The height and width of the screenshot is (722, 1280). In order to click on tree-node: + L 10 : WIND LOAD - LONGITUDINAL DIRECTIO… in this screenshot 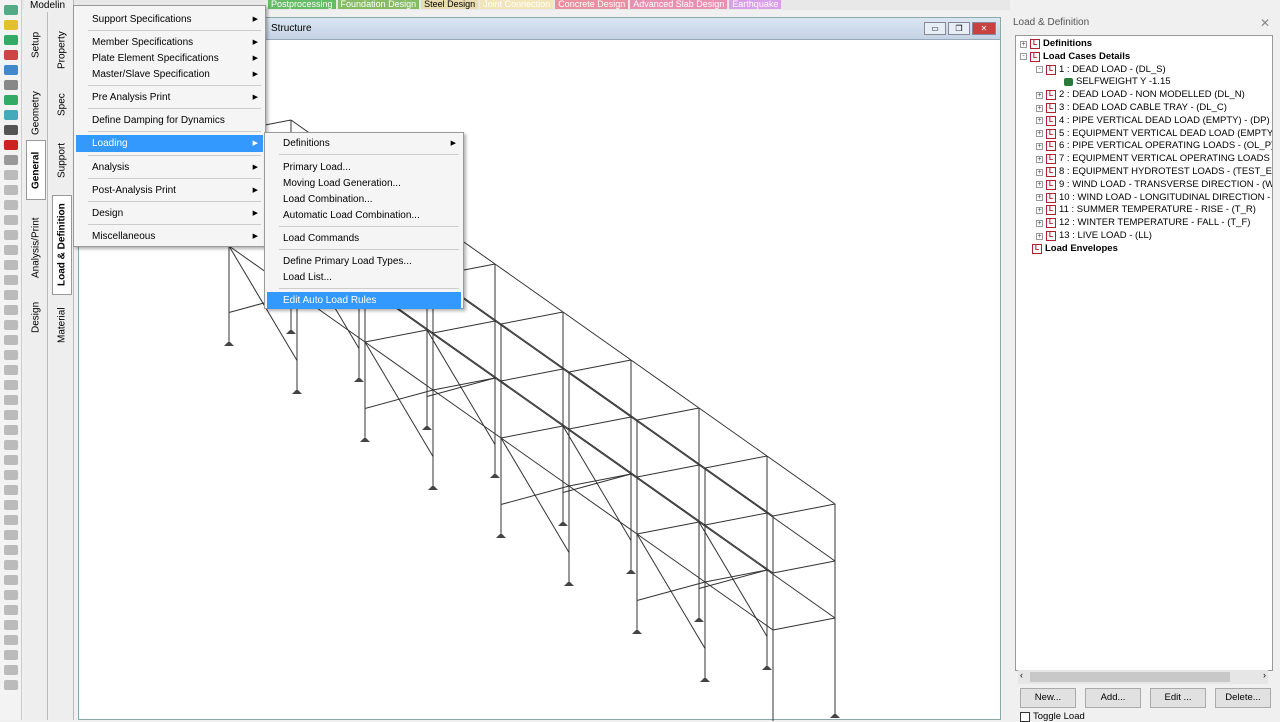, I will do `click(1154, 198)`.